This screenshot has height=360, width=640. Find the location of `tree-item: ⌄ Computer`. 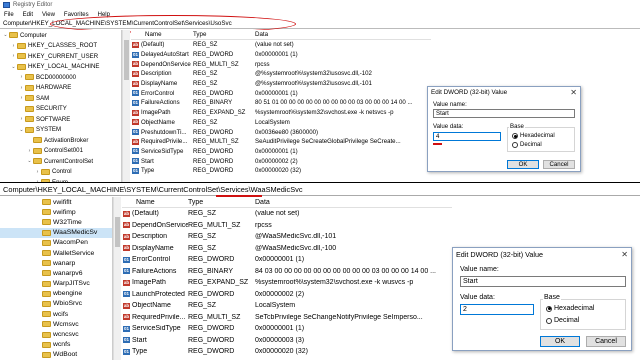

tree-item: ⌄ Computer is located at coordinates (60, 35).